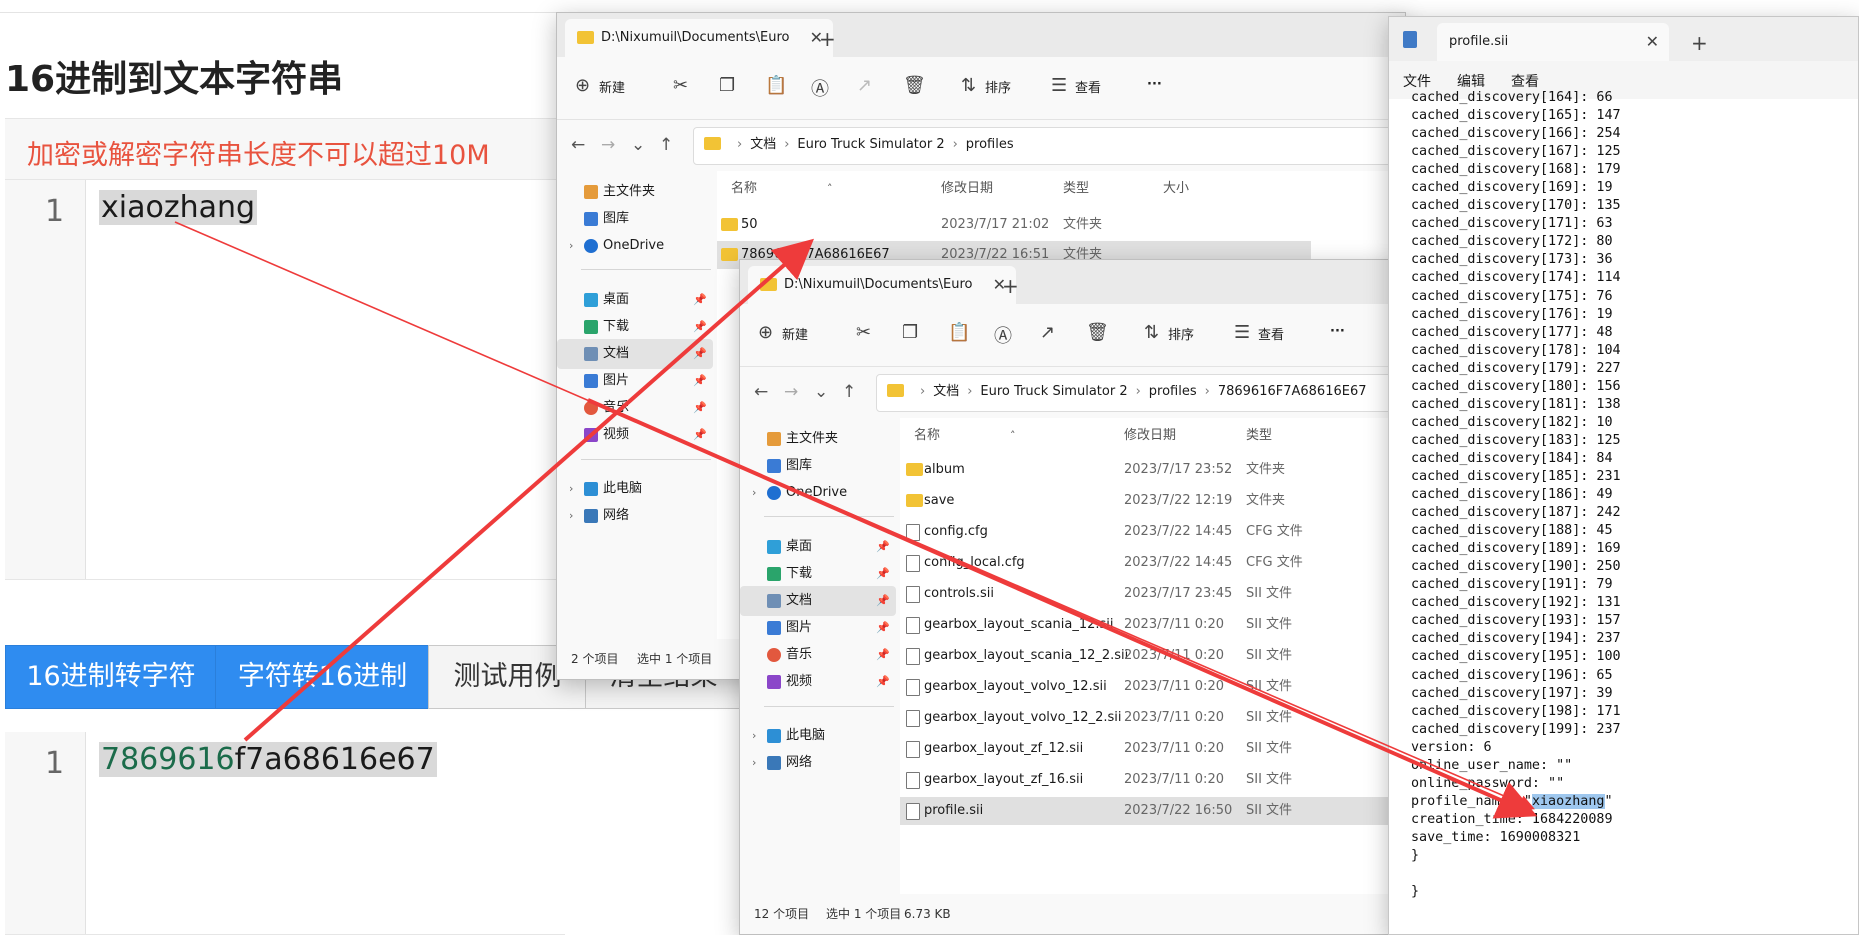 The height and width of the screenshot is (935, 1859). Describe the element at coordinates (1553, 42) in the screenshot. I see `notepad-tab: profile.sii ✕` at that location.